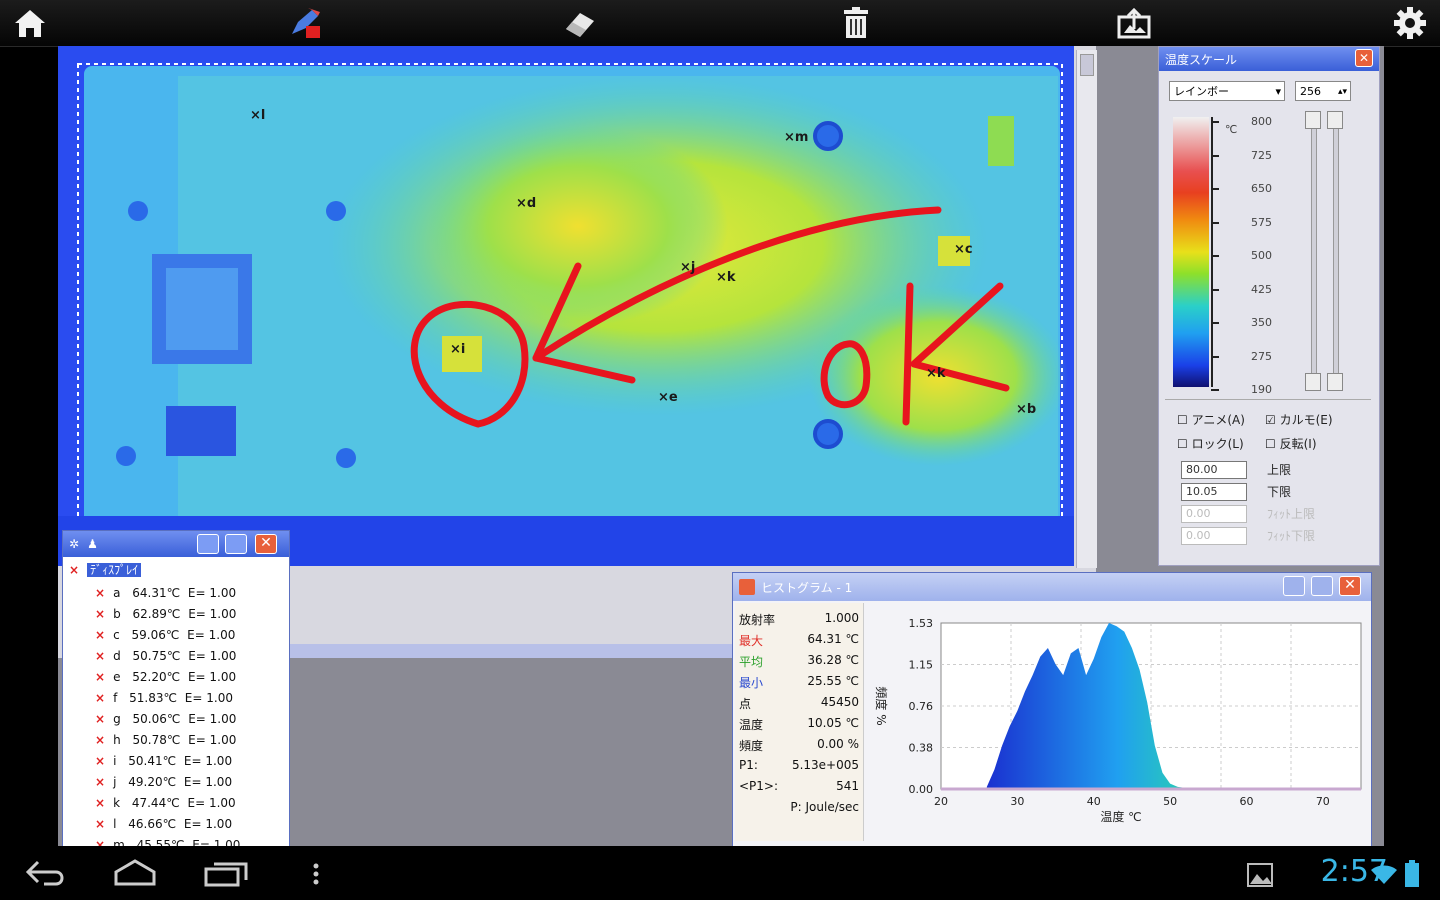 The width and height of the screenshot is (1440, 900). I want to click on trash-icon, so click(856, 23).